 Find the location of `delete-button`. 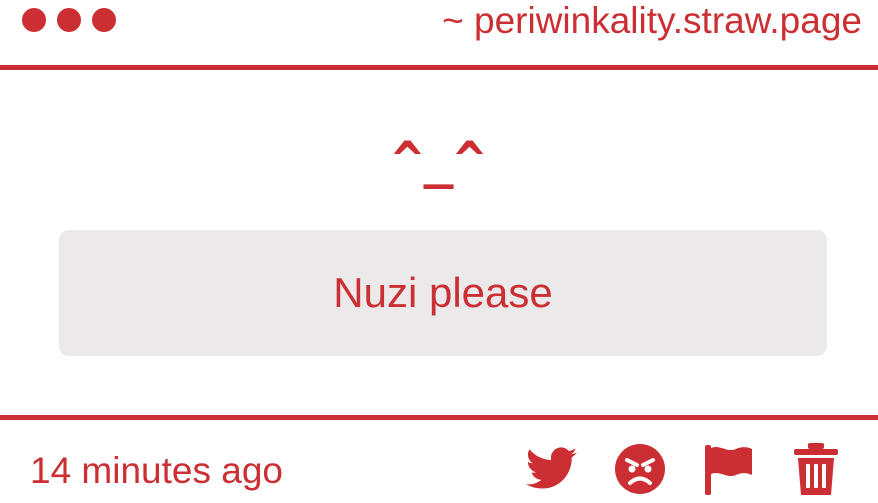

delete-button is located at coordinates (816, 469).